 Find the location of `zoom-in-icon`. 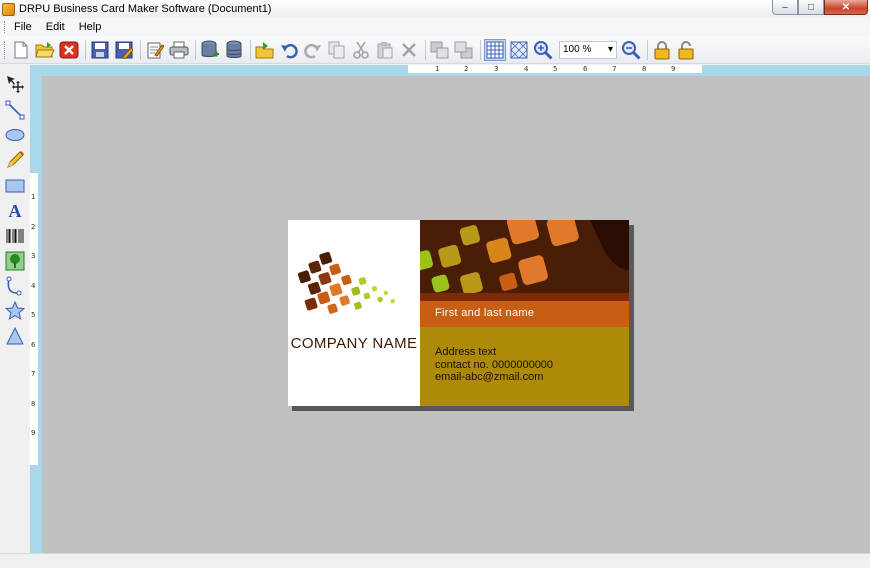

zoom-in-icon is located at coordinates (543, 50).